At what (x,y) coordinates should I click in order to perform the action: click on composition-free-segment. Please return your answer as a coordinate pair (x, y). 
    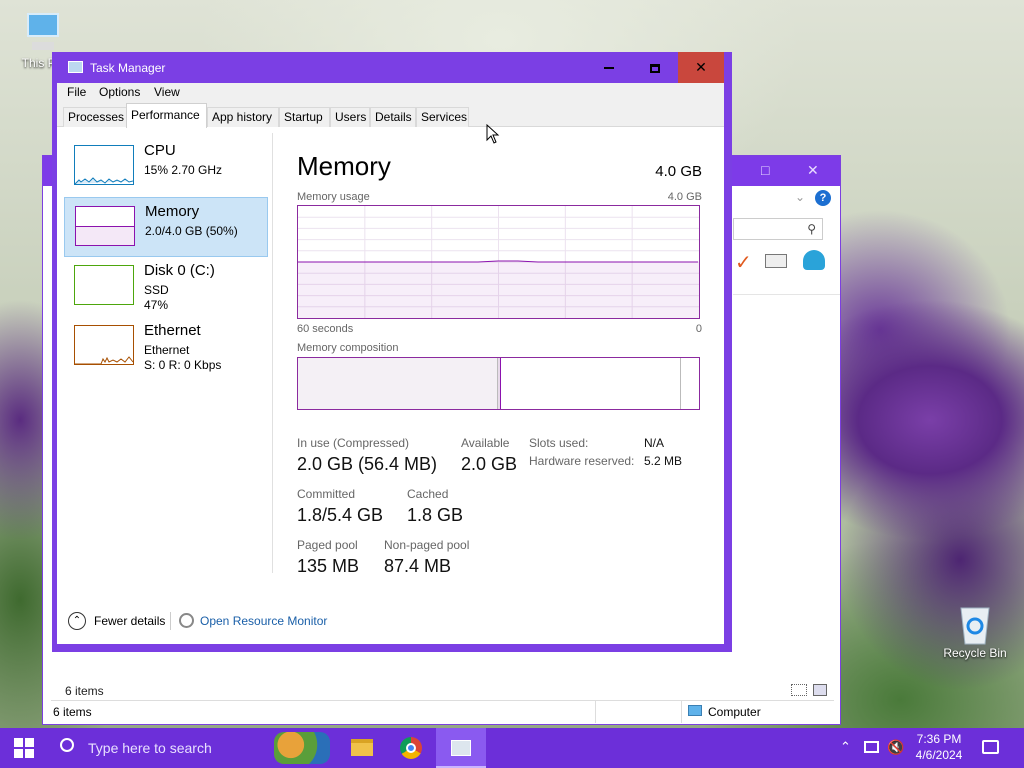
    Looking at the image, I should click on (690, 383).